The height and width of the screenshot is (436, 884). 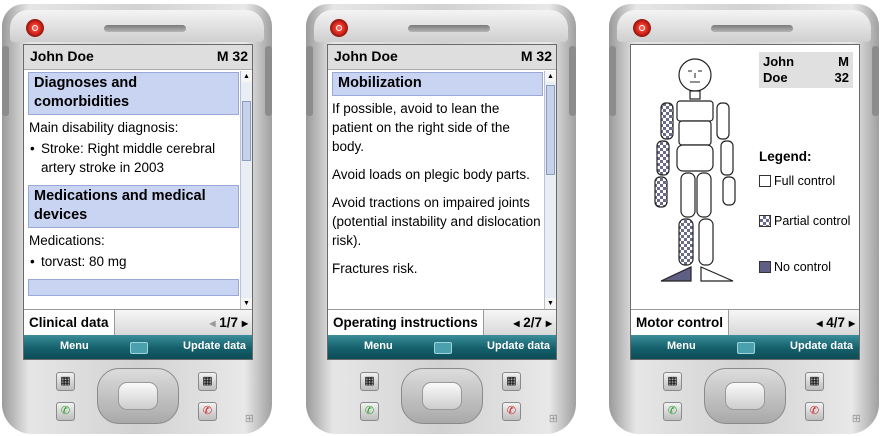 I want to click on tab-operating-instructions: Operating instructions, so click(x=406, y=322).